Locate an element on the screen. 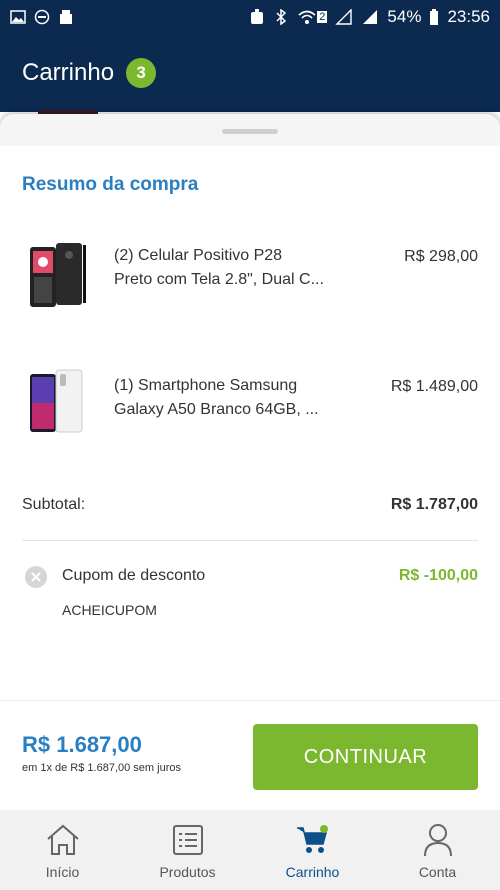  sim-badge: 2 is located at coordinates (322, 17).